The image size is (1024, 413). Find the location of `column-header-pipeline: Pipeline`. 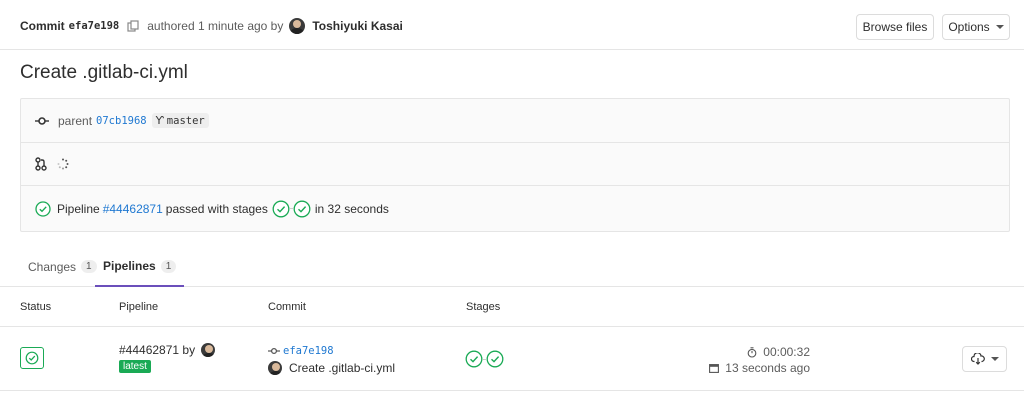

column-header-pipeline: Pipeline is located at coordinates (139, 307).